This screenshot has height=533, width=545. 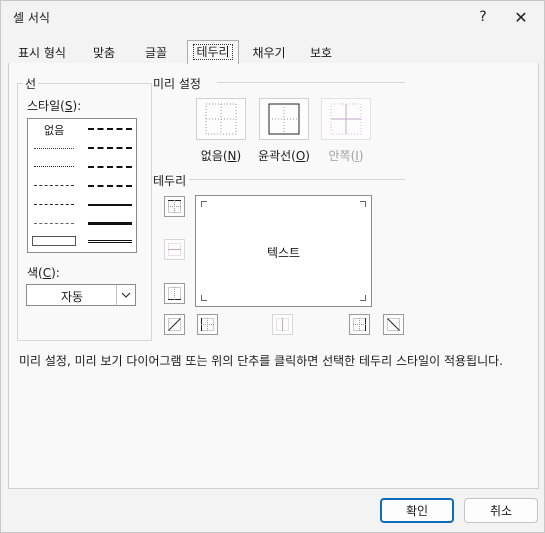 I want to click on border-right-icon, so click(x=359, y=324).